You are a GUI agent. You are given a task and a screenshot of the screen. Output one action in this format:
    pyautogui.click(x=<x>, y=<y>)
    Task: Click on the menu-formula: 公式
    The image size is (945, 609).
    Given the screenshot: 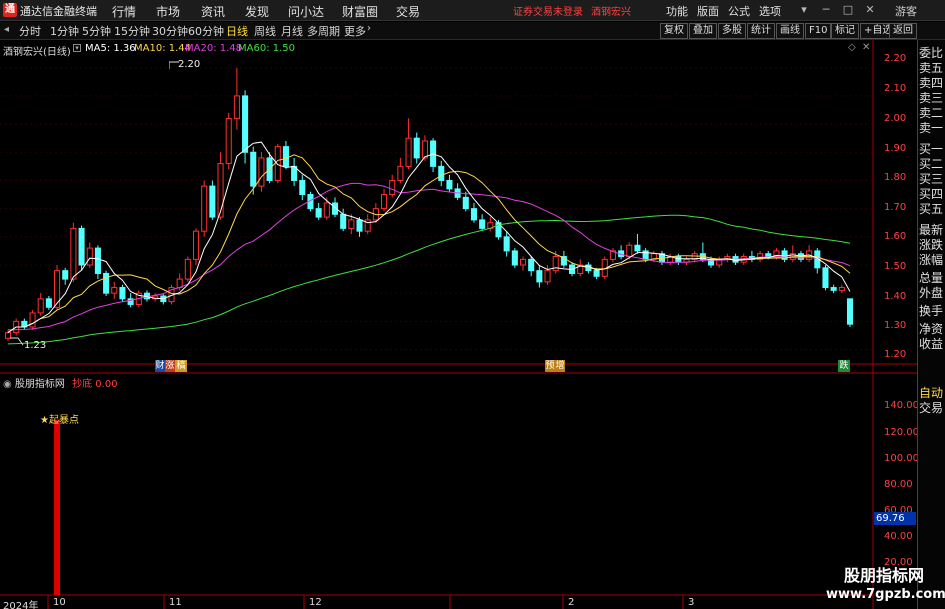 What is the action you would take?
    pyautogui.click(x=739, y=11)
    